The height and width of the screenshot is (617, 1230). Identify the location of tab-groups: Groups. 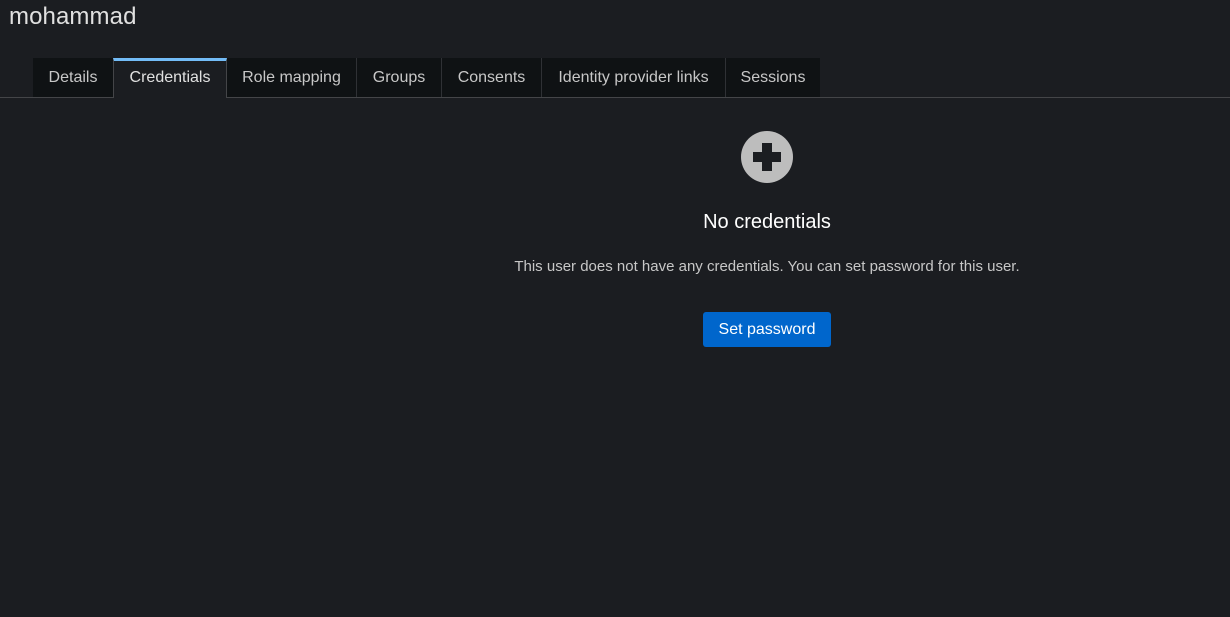
(399, 77).